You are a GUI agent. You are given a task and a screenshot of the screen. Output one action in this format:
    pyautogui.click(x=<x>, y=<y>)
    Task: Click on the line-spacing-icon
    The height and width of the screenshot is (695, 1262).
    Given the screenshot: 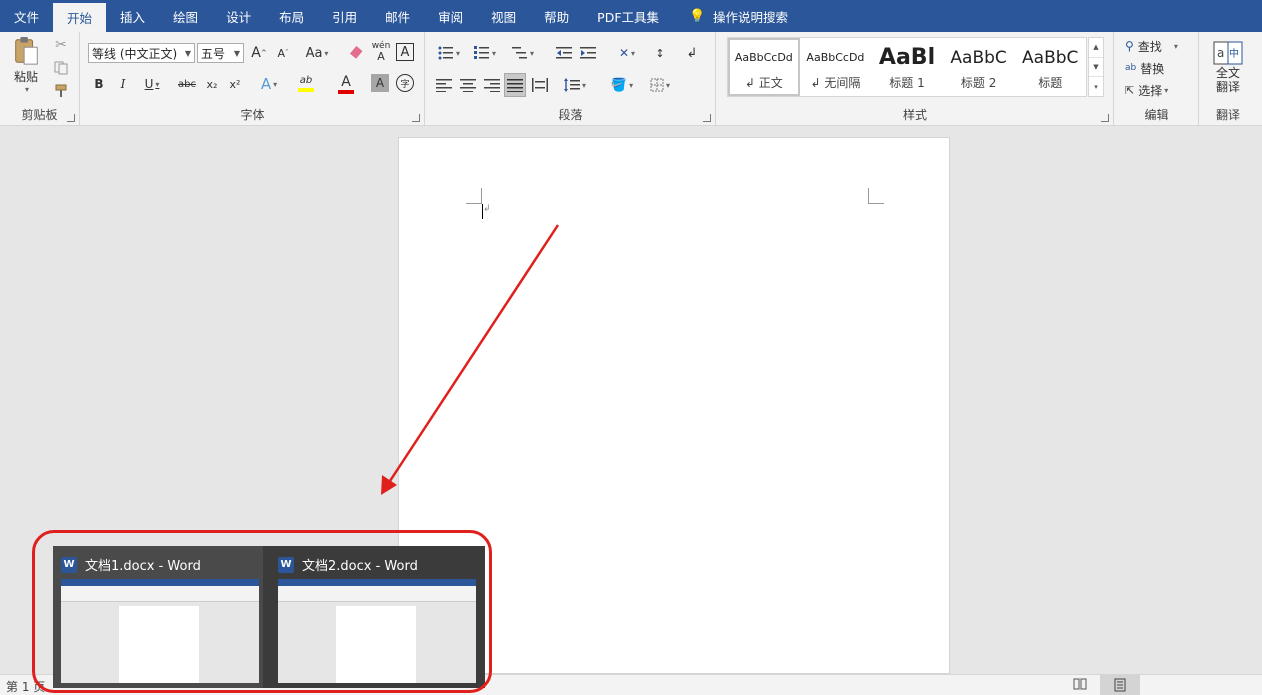 What is the action you would take?
    pyautogui.click(x=571, y=85)
    